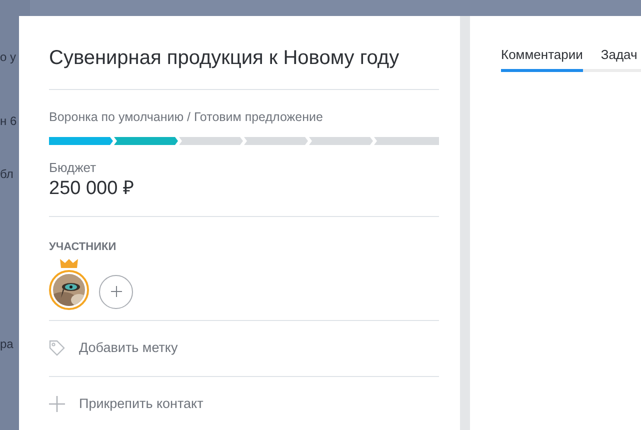  I want to click on background-text: н 6, so click(8, 121).